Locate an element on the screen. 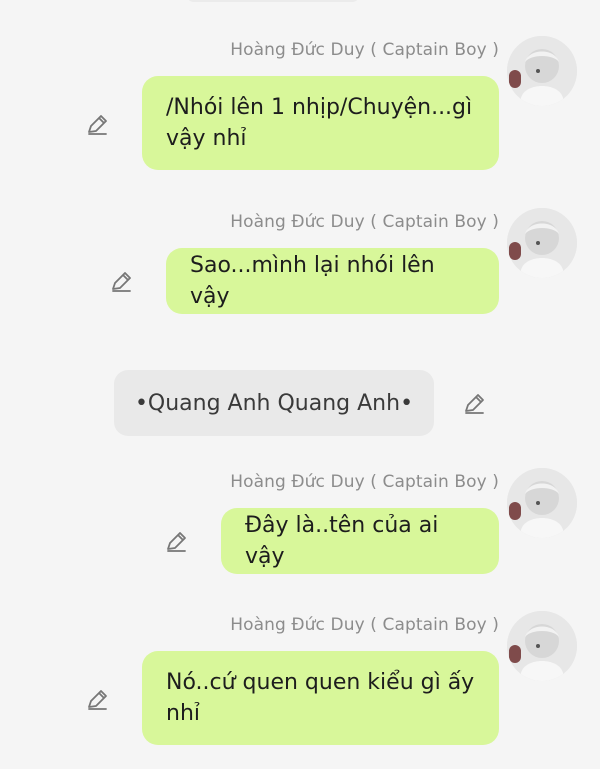 This screenshot has width=600, height=769. message-bubble: Sao...mình lại nhói lên vậy is located at coordinates (332, 281).